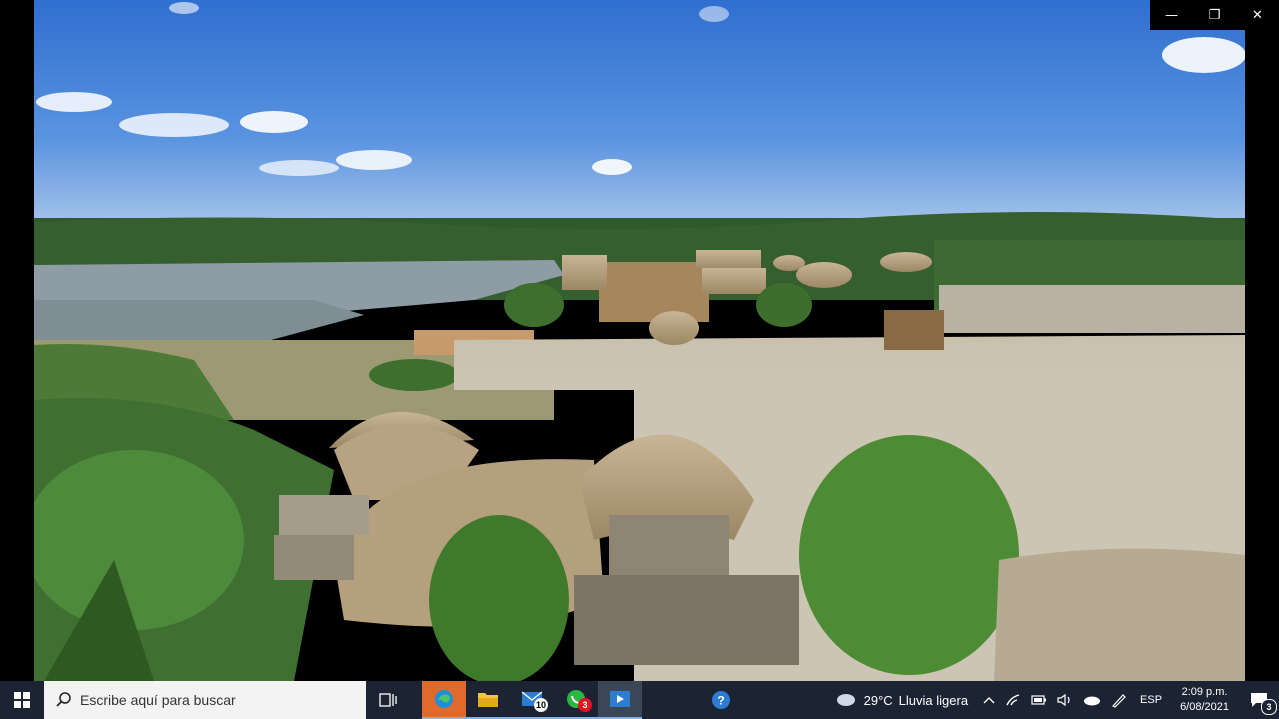  I want to click on photos-taskbar-button, so click(620, 700).